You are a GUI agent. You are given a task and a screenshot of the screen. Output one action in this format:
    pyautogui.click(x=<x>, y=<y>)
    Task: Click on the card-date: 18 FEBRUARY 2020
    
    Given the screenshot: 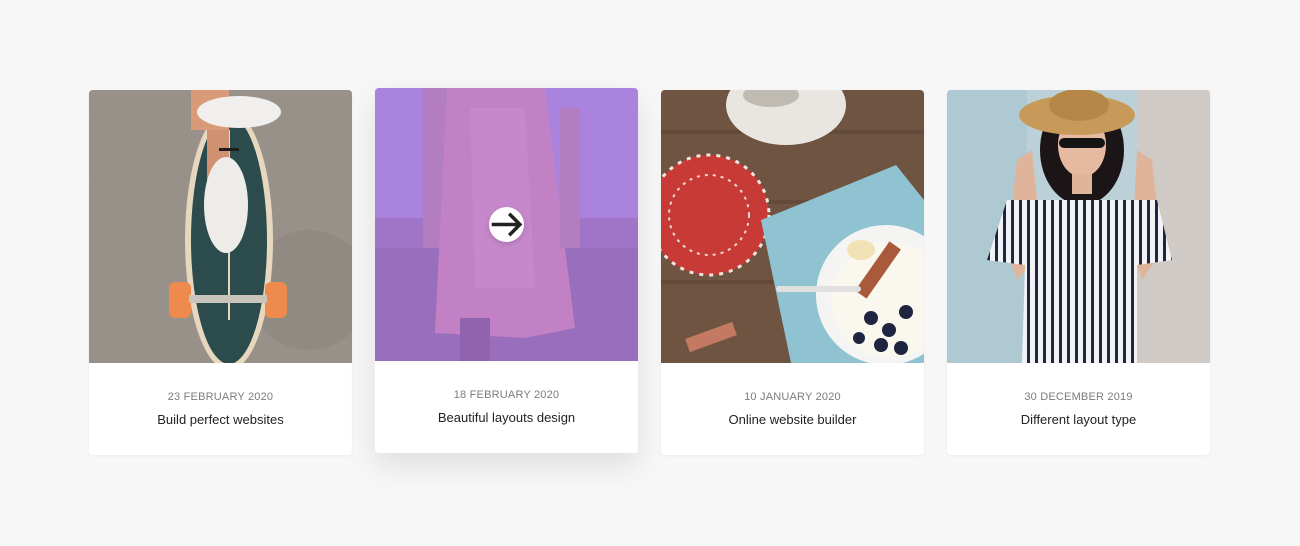 What is the action you would take?
    pyautogui.click(x=506, y=395)
    